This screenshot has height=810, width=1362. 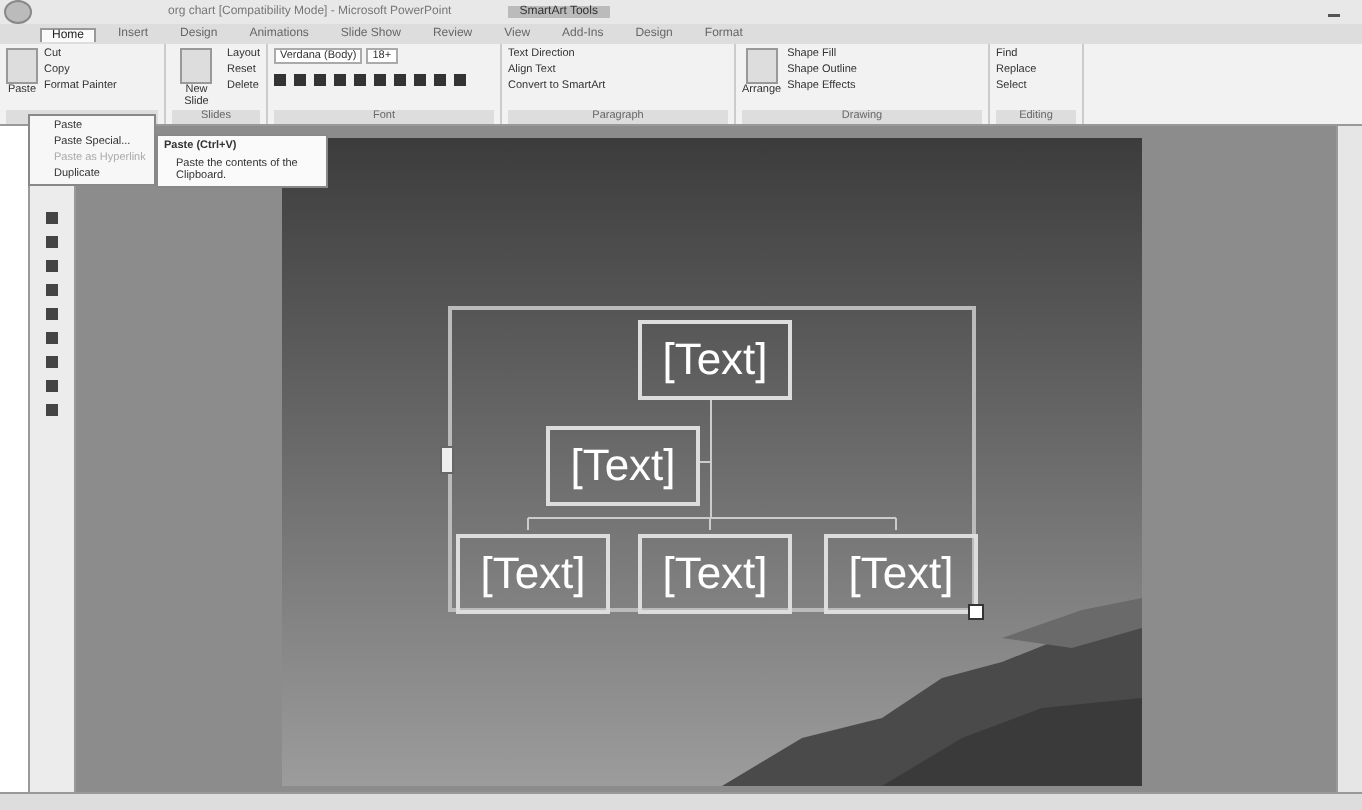 I want to click on office-button, so click(x=18, y=12).